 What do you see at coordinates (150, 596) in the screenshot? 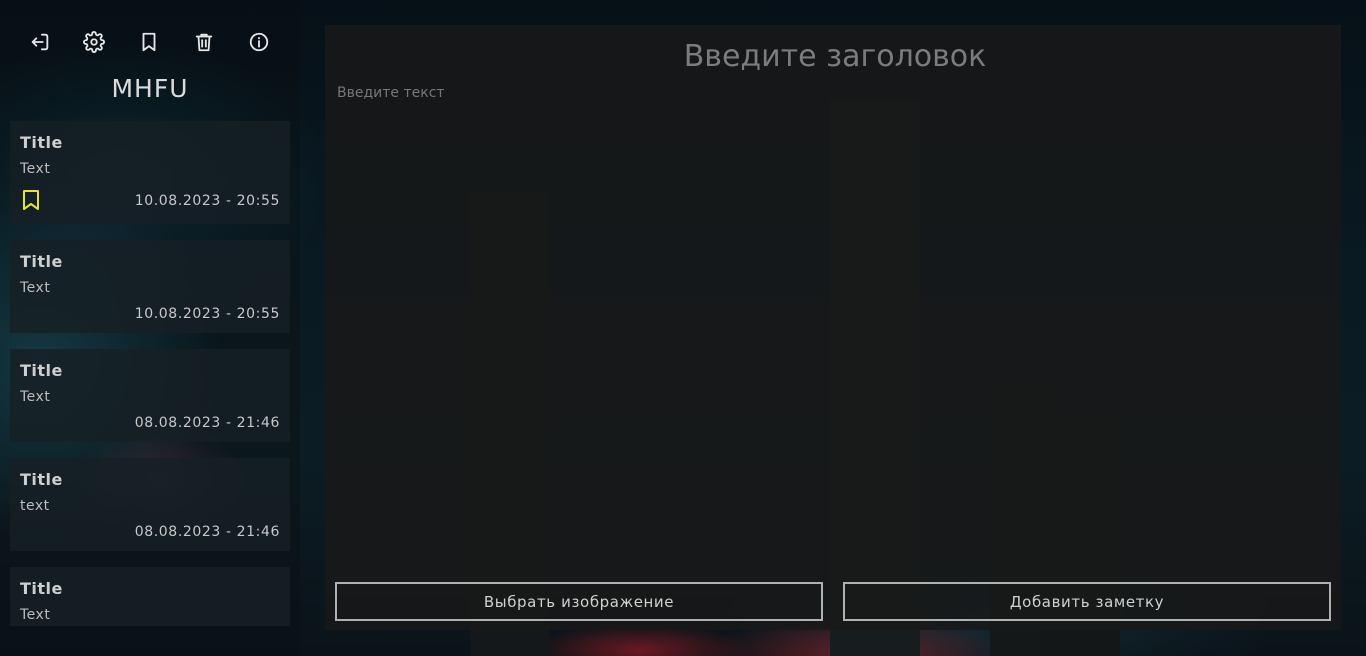
I see `note-card: Title Text` at bounding box center [150, 596].